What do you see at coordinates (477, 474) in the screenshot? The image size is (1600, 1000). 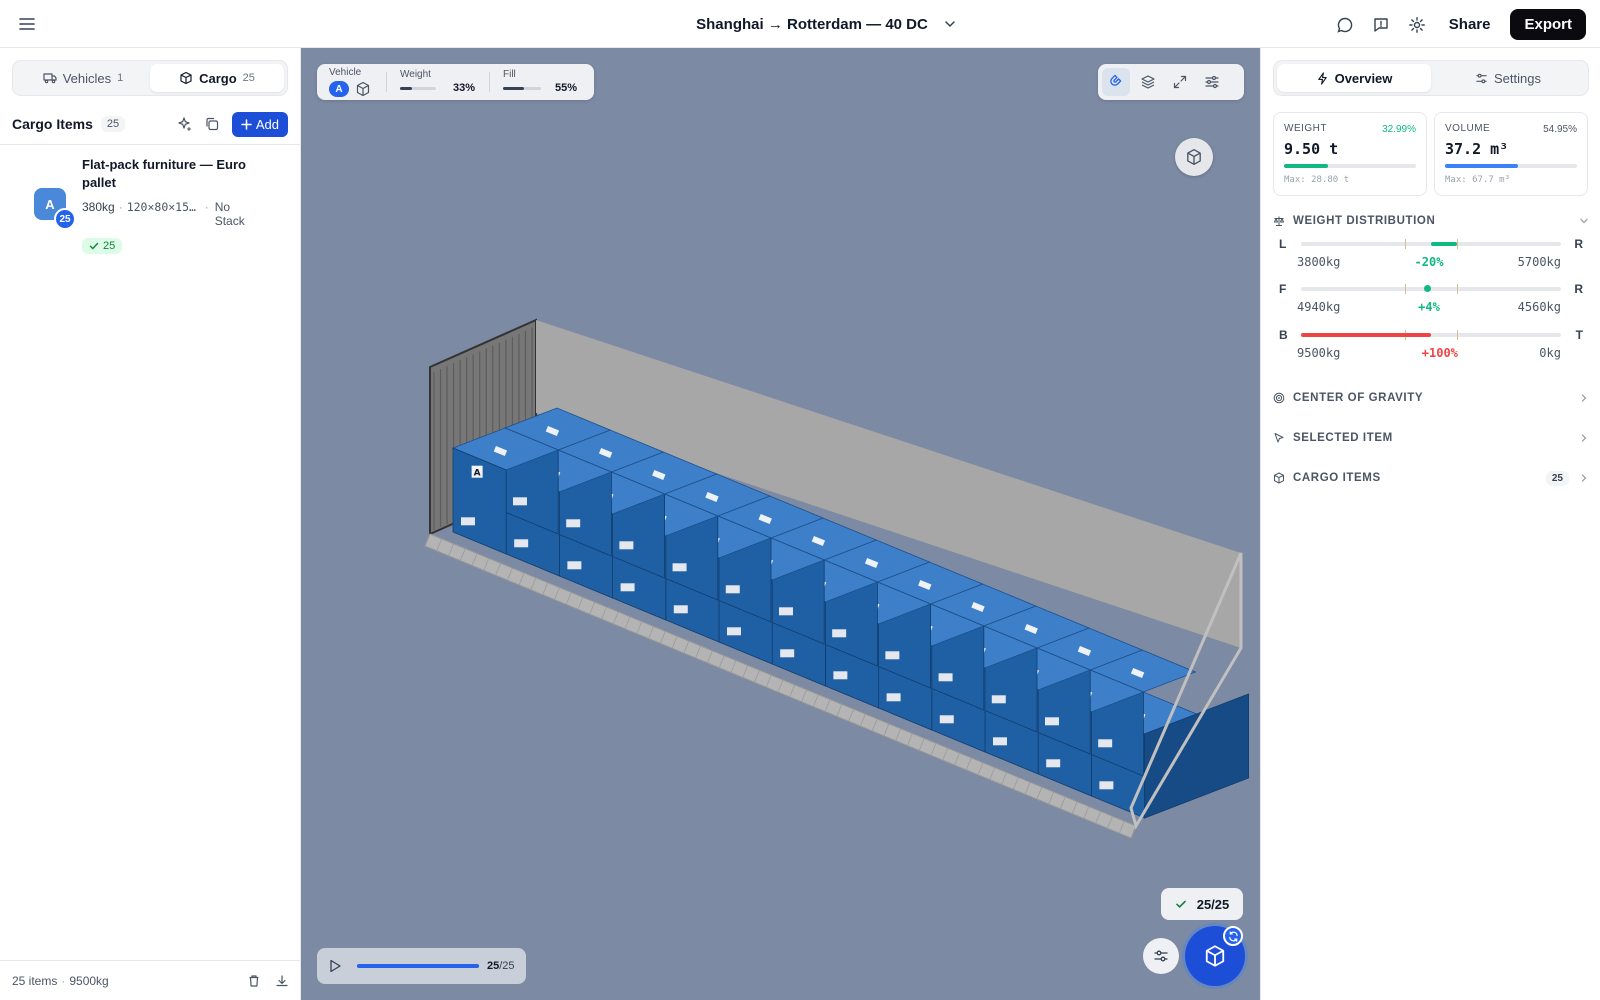 I see `box-label-text: A` at bounding box center [477, 474].